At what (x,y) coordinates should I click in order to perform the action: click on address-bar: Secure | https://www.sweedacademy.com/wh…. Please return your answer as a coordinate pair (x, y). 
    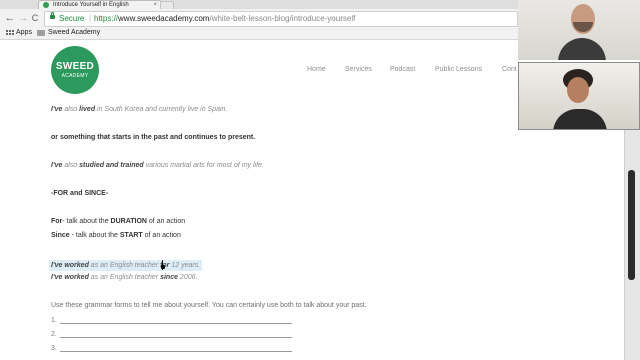
    Looking at the image, I should click on (281, 19).